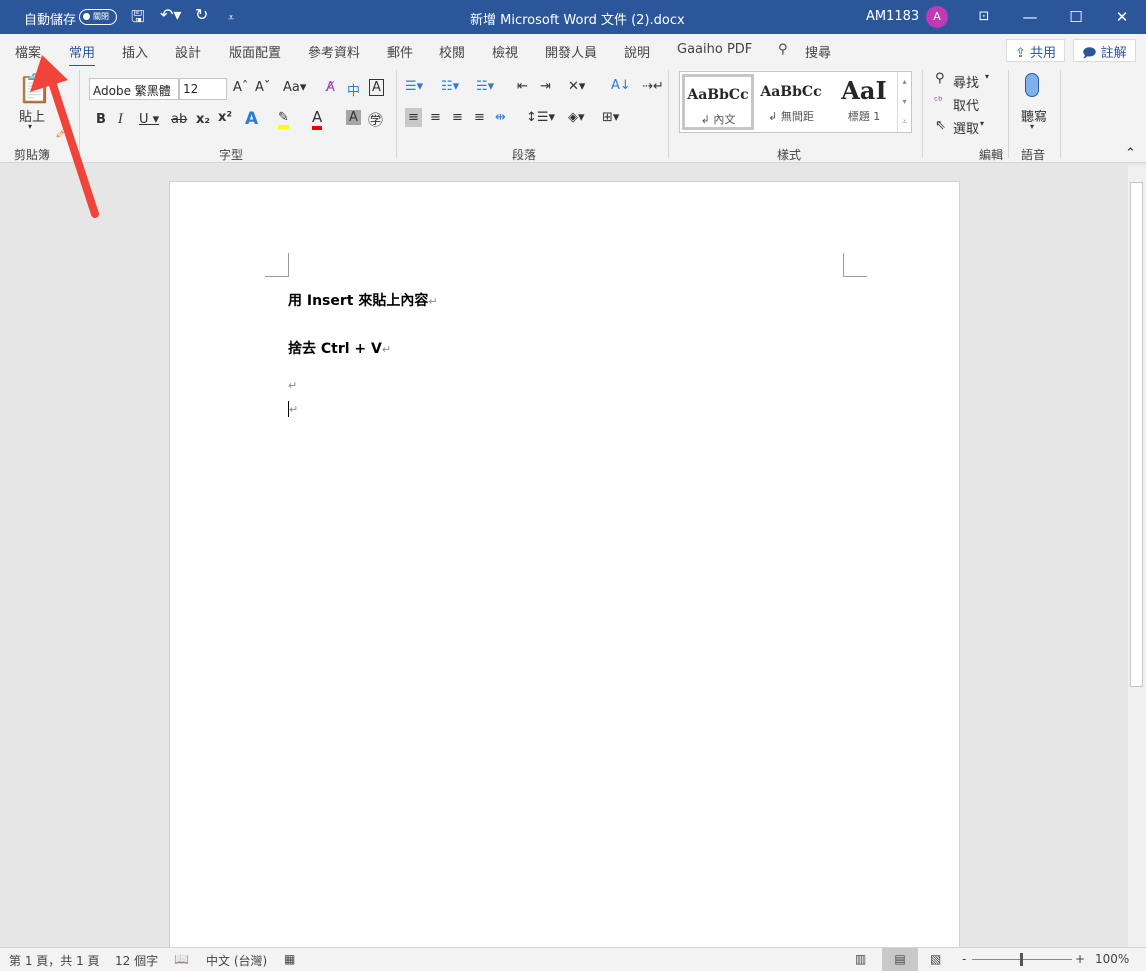  I want to click on avatar: A, so click(937, 17).